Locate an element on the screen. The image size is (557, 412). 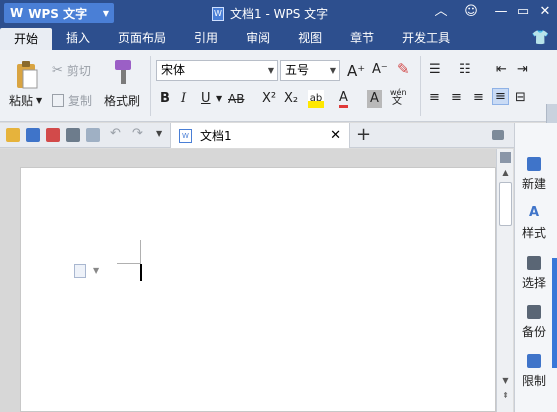
tab-view: 视图 is located at coordinates (310, 38).